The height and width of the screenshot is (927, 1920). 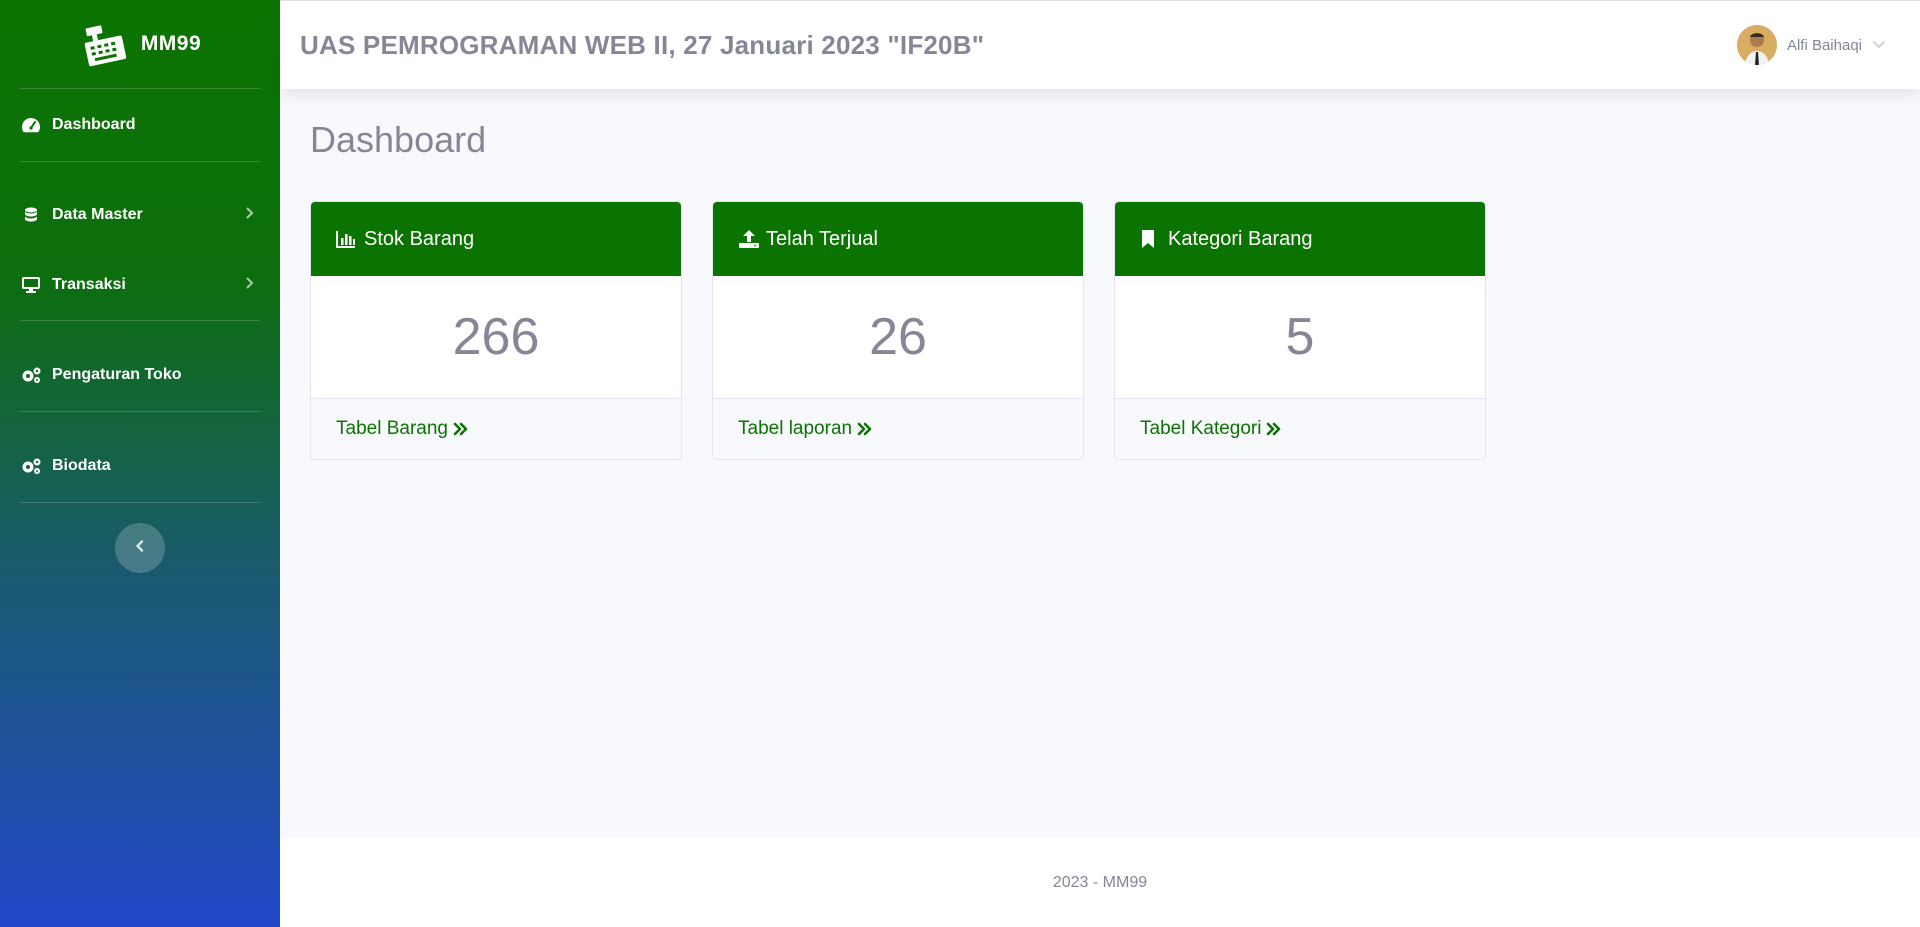 I want to click on kategori-barang-card: Kategori Barang 5 Tabel Kategori, so click(x=1300, y=330).